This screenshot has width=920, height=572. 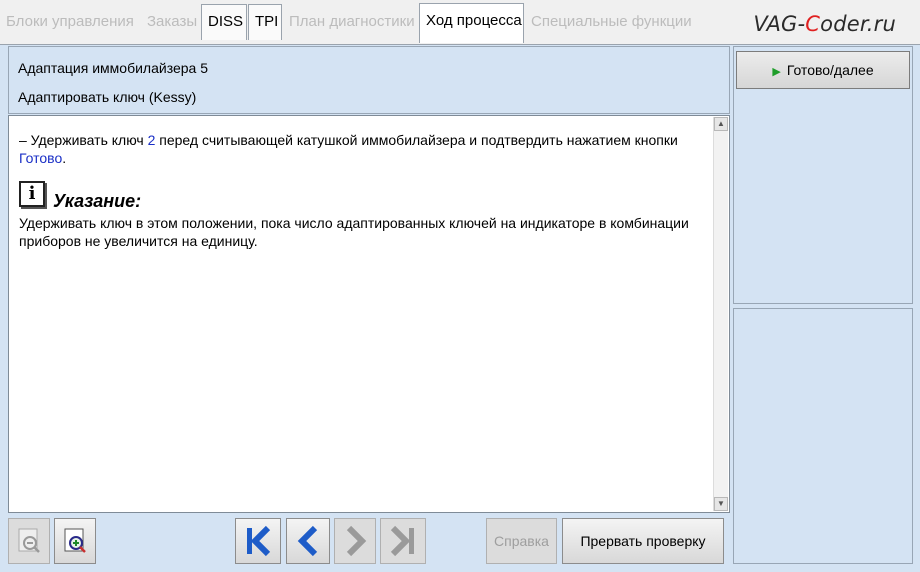 I want to click on last-step-button, so click(x=403, y=541).